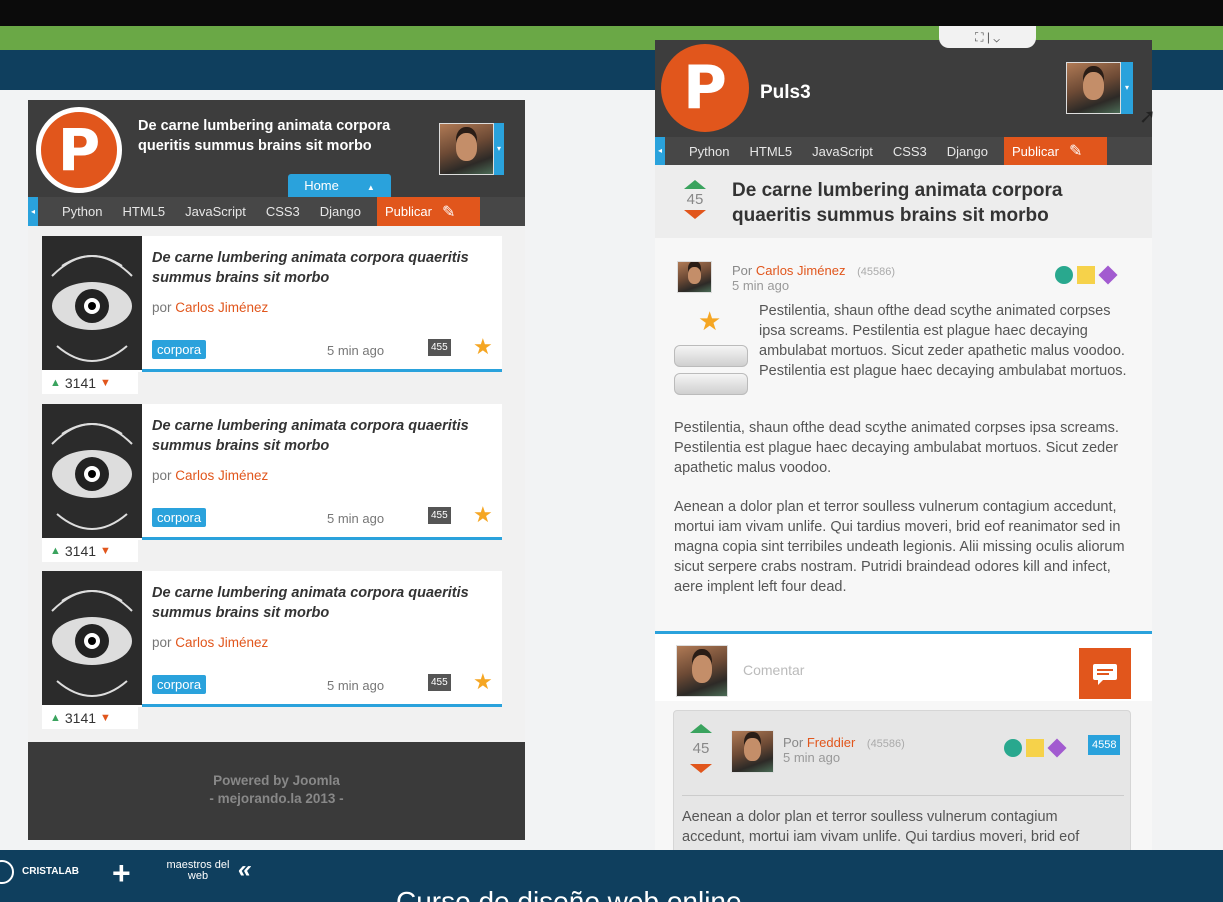 This screenshot has height=902, width=1223. Describe the element at coordinates (276, 798) in the screenshot. I see `footer-credit: - mejorando.la 2013 -` at that location.